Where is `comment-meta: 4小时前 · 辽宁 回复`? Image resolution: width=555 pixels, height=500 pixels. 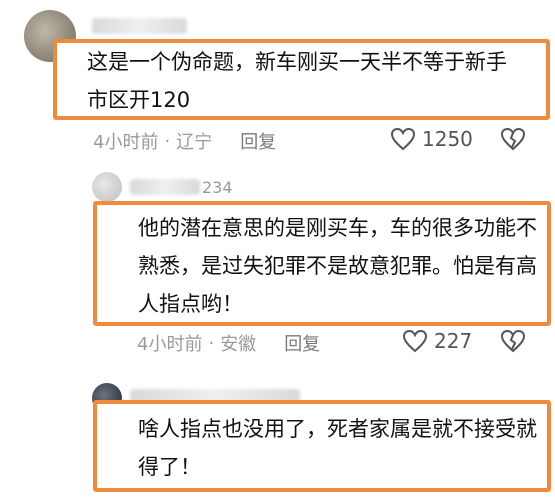
comment-meta: 4小时前 · 辽宁 回复 is located at coordinates (184, 141).